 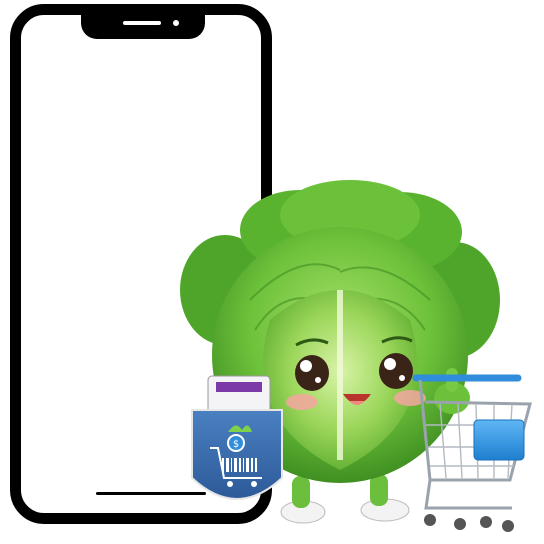 What do you see at coordinates (237, 437) in the screenshot?
I see `shopping-bag-icon: $` at bounding box center [237, 437].